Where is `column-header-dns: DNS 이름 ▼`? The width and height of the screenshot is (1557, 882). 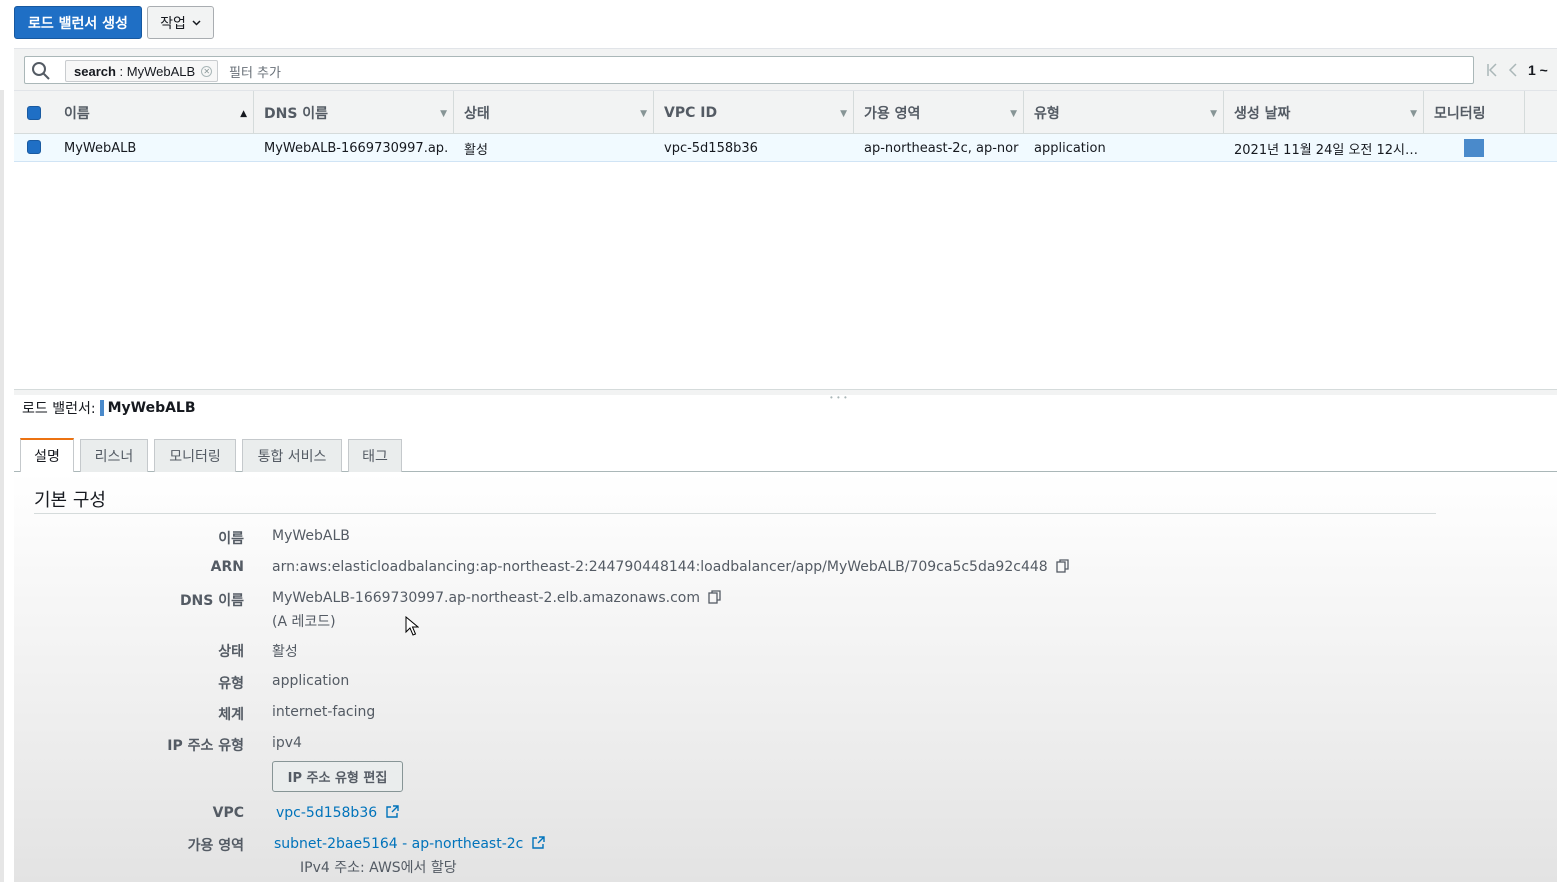
column-header-dns: DNS 이름 ▼ is located at coordinates (354, 113).